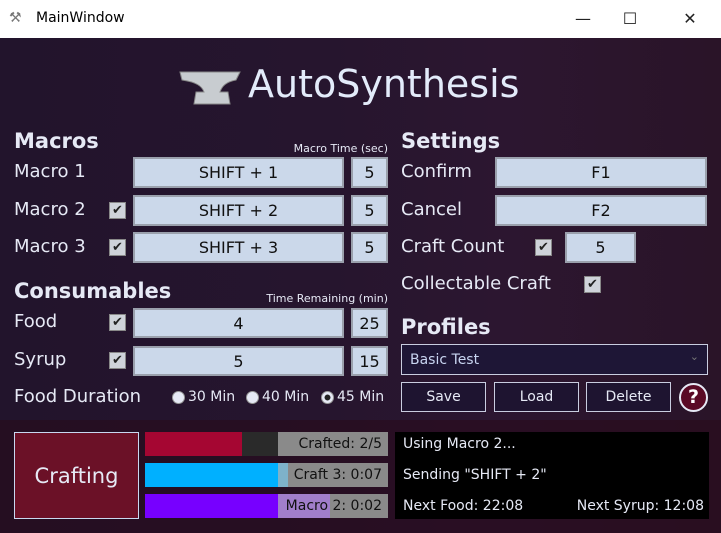  Describe the element at coordinates (210, 88) in the screenshot. I see `anvil-icon` at that location.